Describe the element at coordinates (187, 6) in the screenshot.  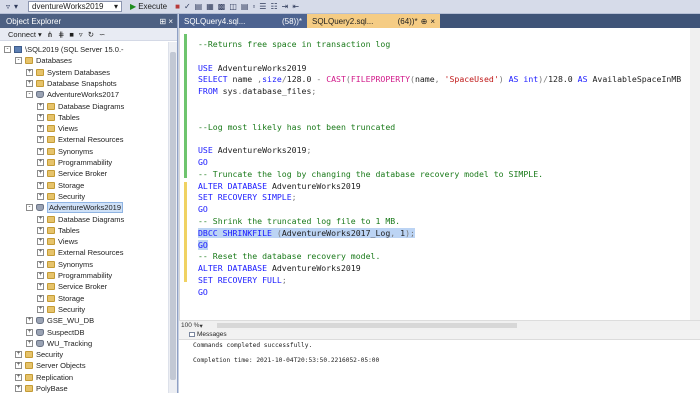
I see `check-icon: ✓` at that location.